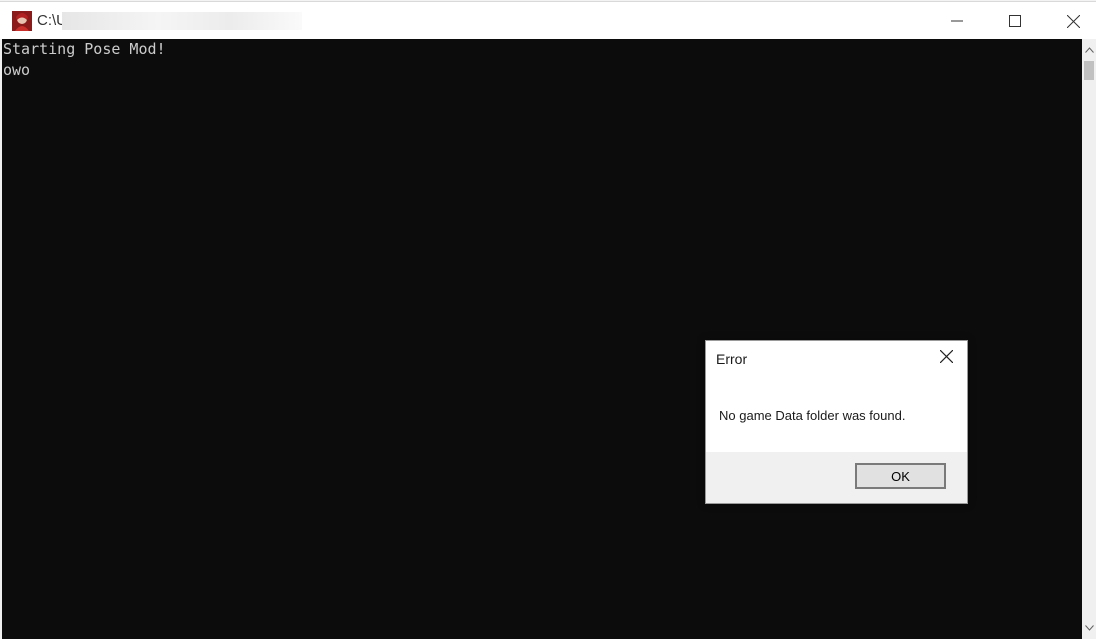  I want to click on error-dialog: Error No game Data folder was found. OK, so click(836, 422).